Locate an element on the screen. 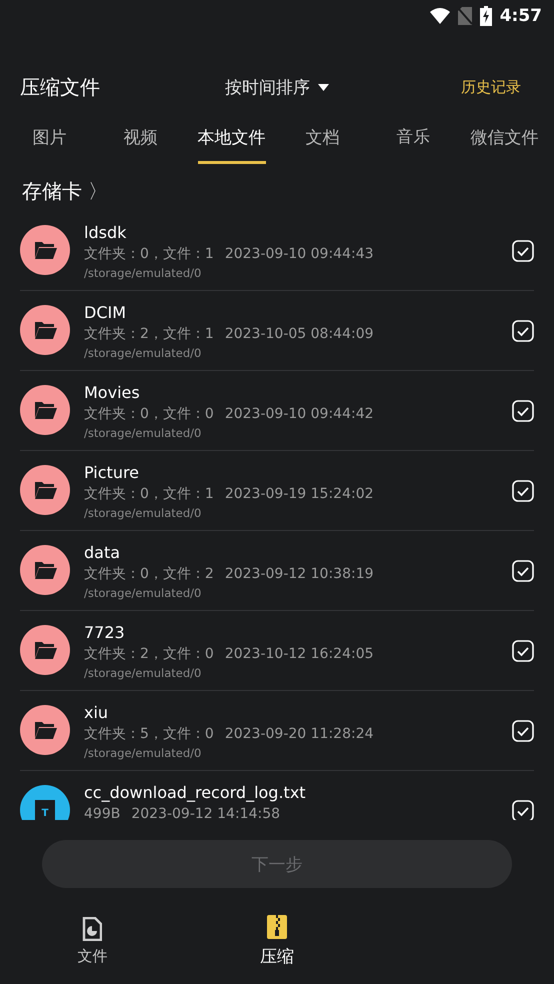 The height and width of the screenshot is (984, 554). category-tab: 音乐 is located at coordinates (413, 139).